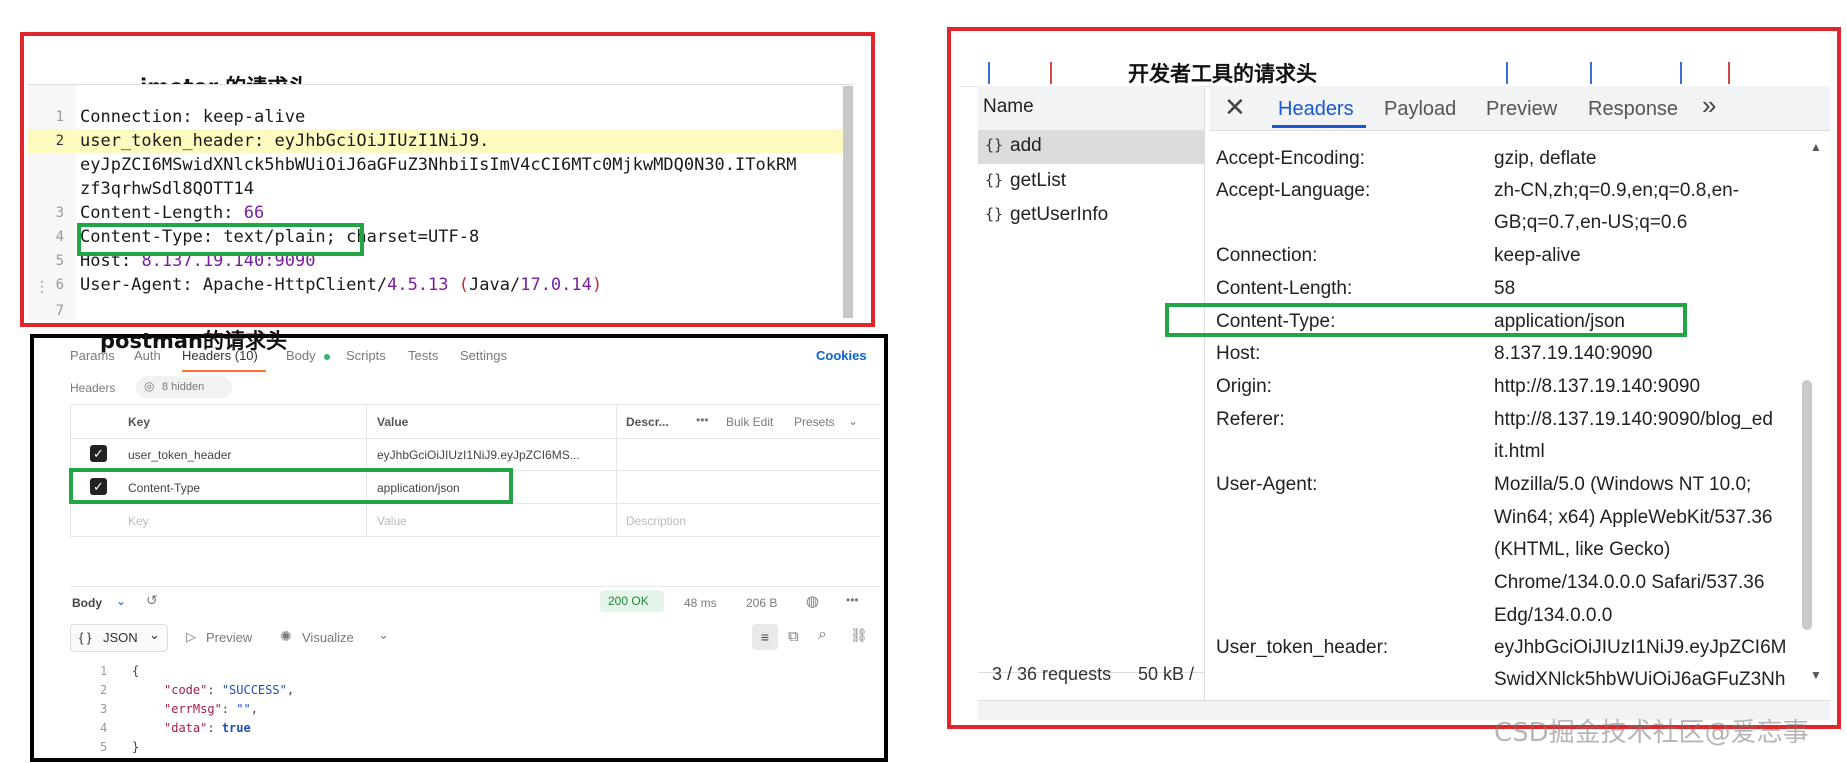 The height and width of the screenshot is (763, 1847). Describe the element at coordinates (42, 287) in the screenshot. I see `drag-handle-icon: ⋮` at that location.